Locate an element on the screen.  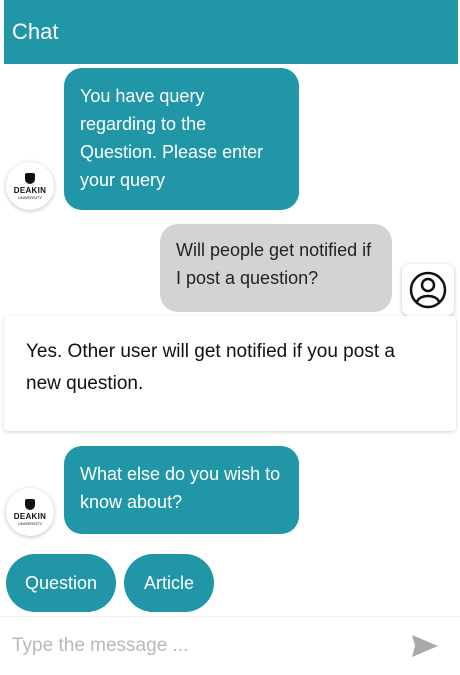
quick-replies: Question Article is located at coordinates (110, 583).